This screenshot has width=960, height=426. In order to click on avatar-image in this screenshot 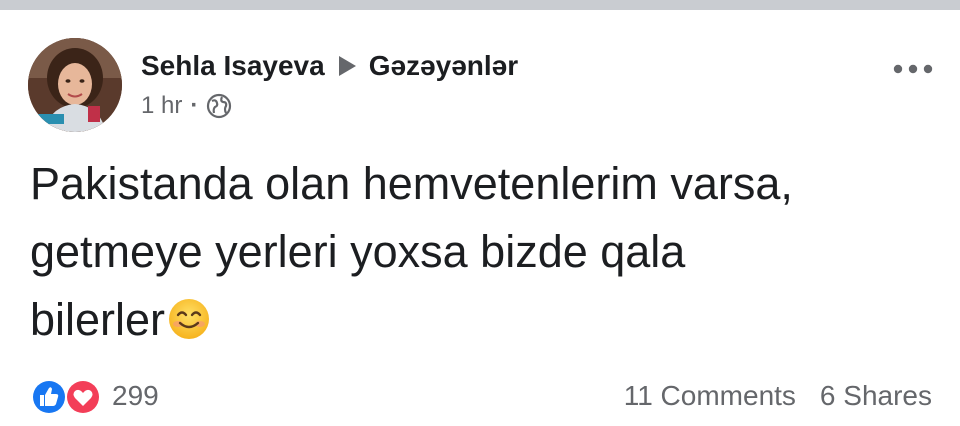, I will do `click(75, 85)`.